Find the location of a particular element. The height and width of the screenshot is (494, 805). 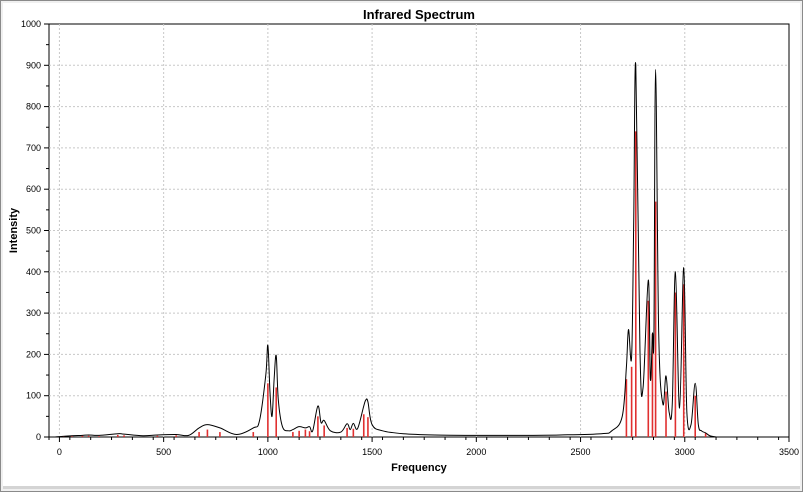

x-tick-label: 1000 is located at coordinates (268, 452).